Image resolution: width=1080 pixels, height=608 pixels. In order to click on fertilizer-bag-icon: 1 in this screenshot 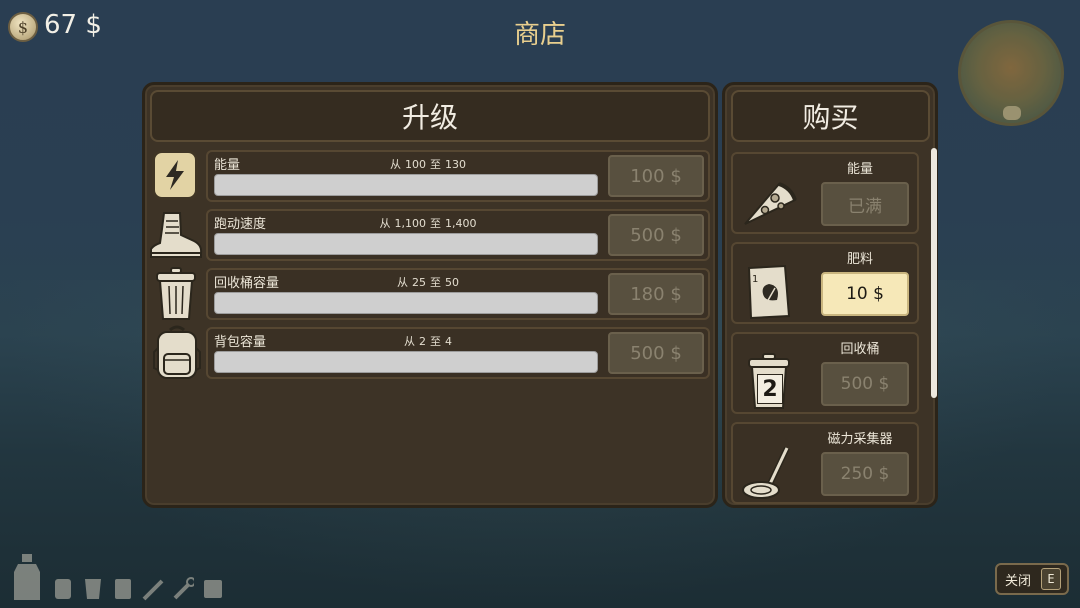, I will do `click(769, 292)`.